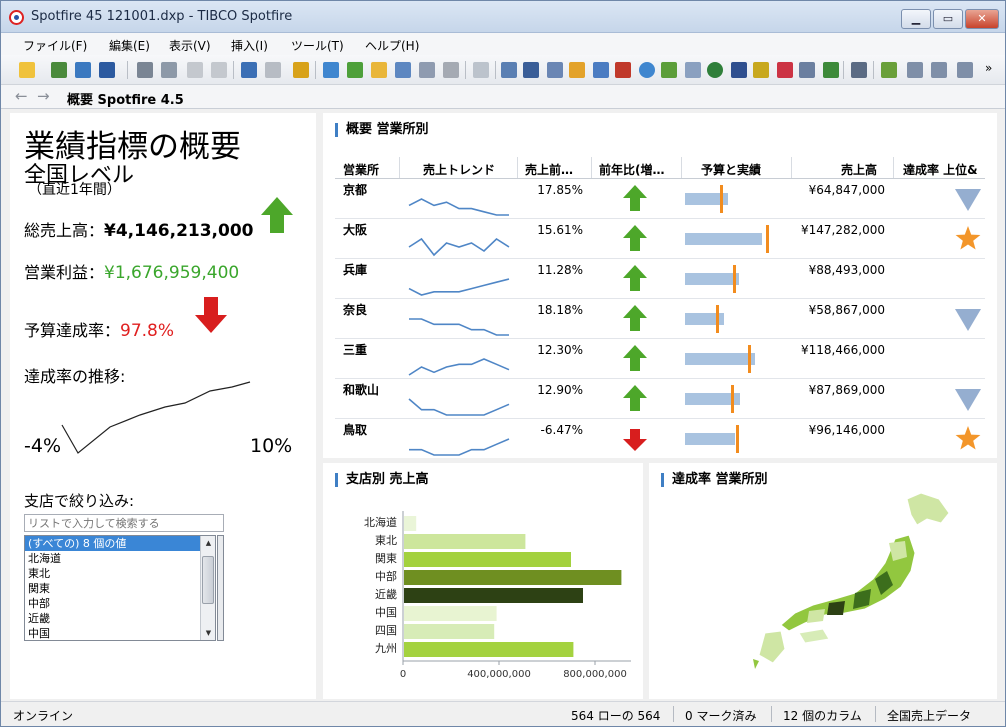 This screenshot has height=727, width=1006. I want to click on combination-chart-icon, so click(623, 70).